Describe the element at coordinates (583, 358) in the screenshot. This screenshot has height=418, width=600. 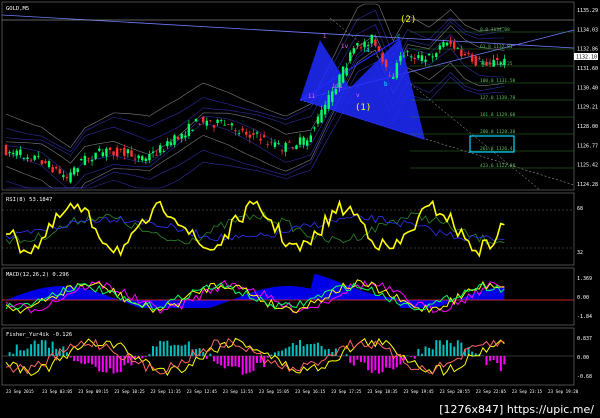
I see `fisher-axis-tick: 0.00` at that location.